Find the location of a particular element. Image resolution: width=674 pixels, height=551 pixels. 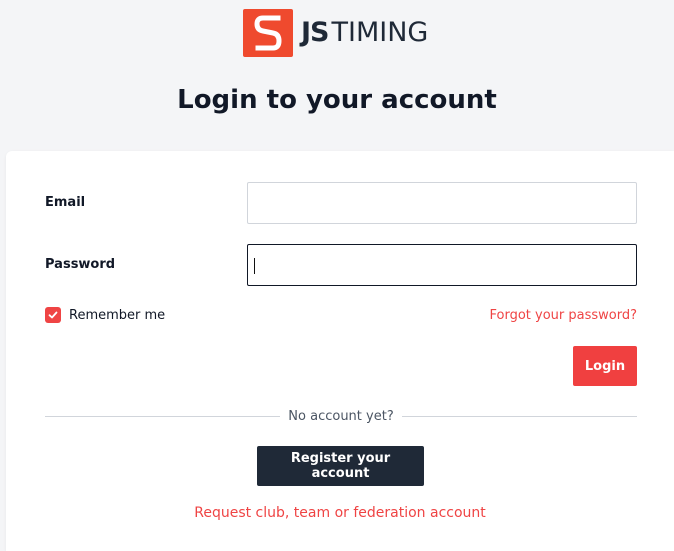

email-label: Email is located at coordinates (65, 202).